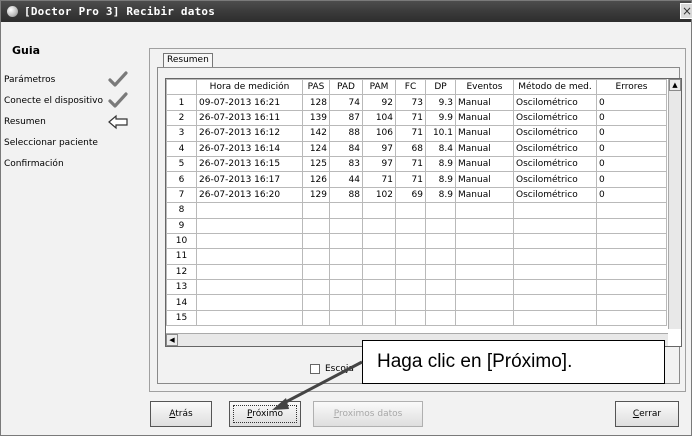  I want to click on column-header: Eventos, so click(484, 87).